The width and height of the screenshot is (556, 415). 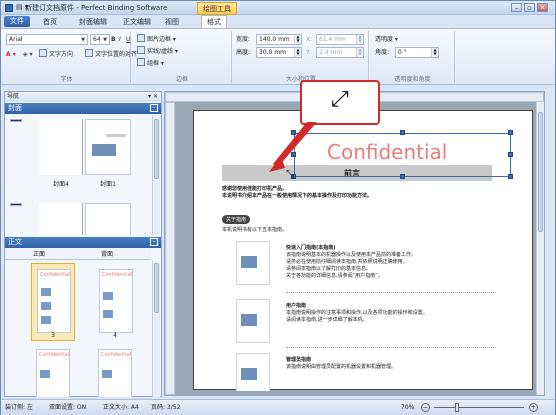 I want to click on tab-cover-edit: 封面编辑, so click(x=93, y=22).